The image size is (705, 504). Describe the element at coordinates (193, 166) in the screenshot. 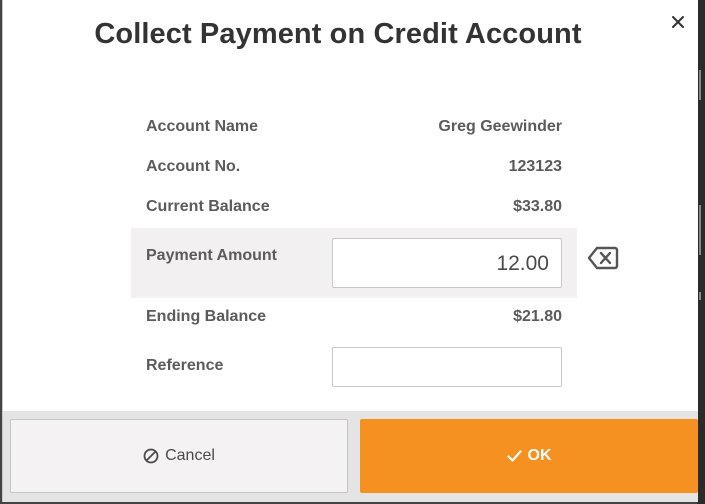

I see `account-no-label: Account No.` at that location.